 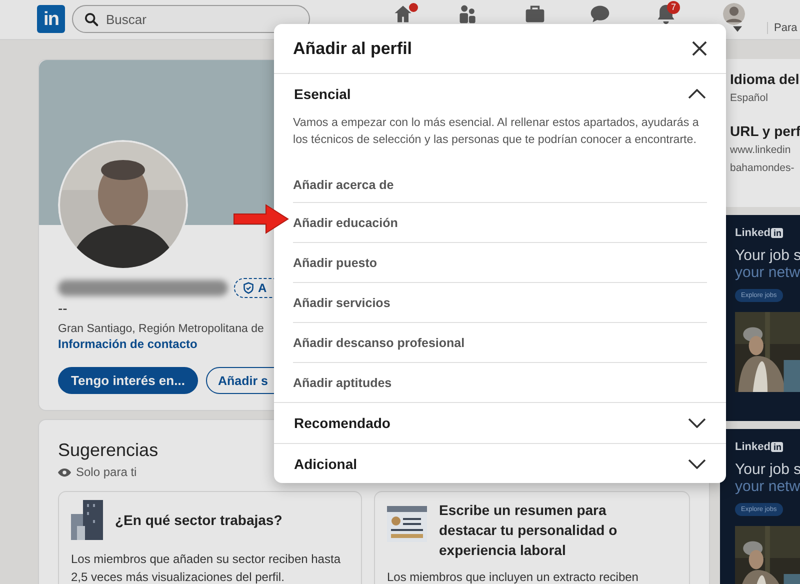 What do you see at coordinates (699, 48) in the screenshot?
I see `close-icon` at bounding box center [699, 48].